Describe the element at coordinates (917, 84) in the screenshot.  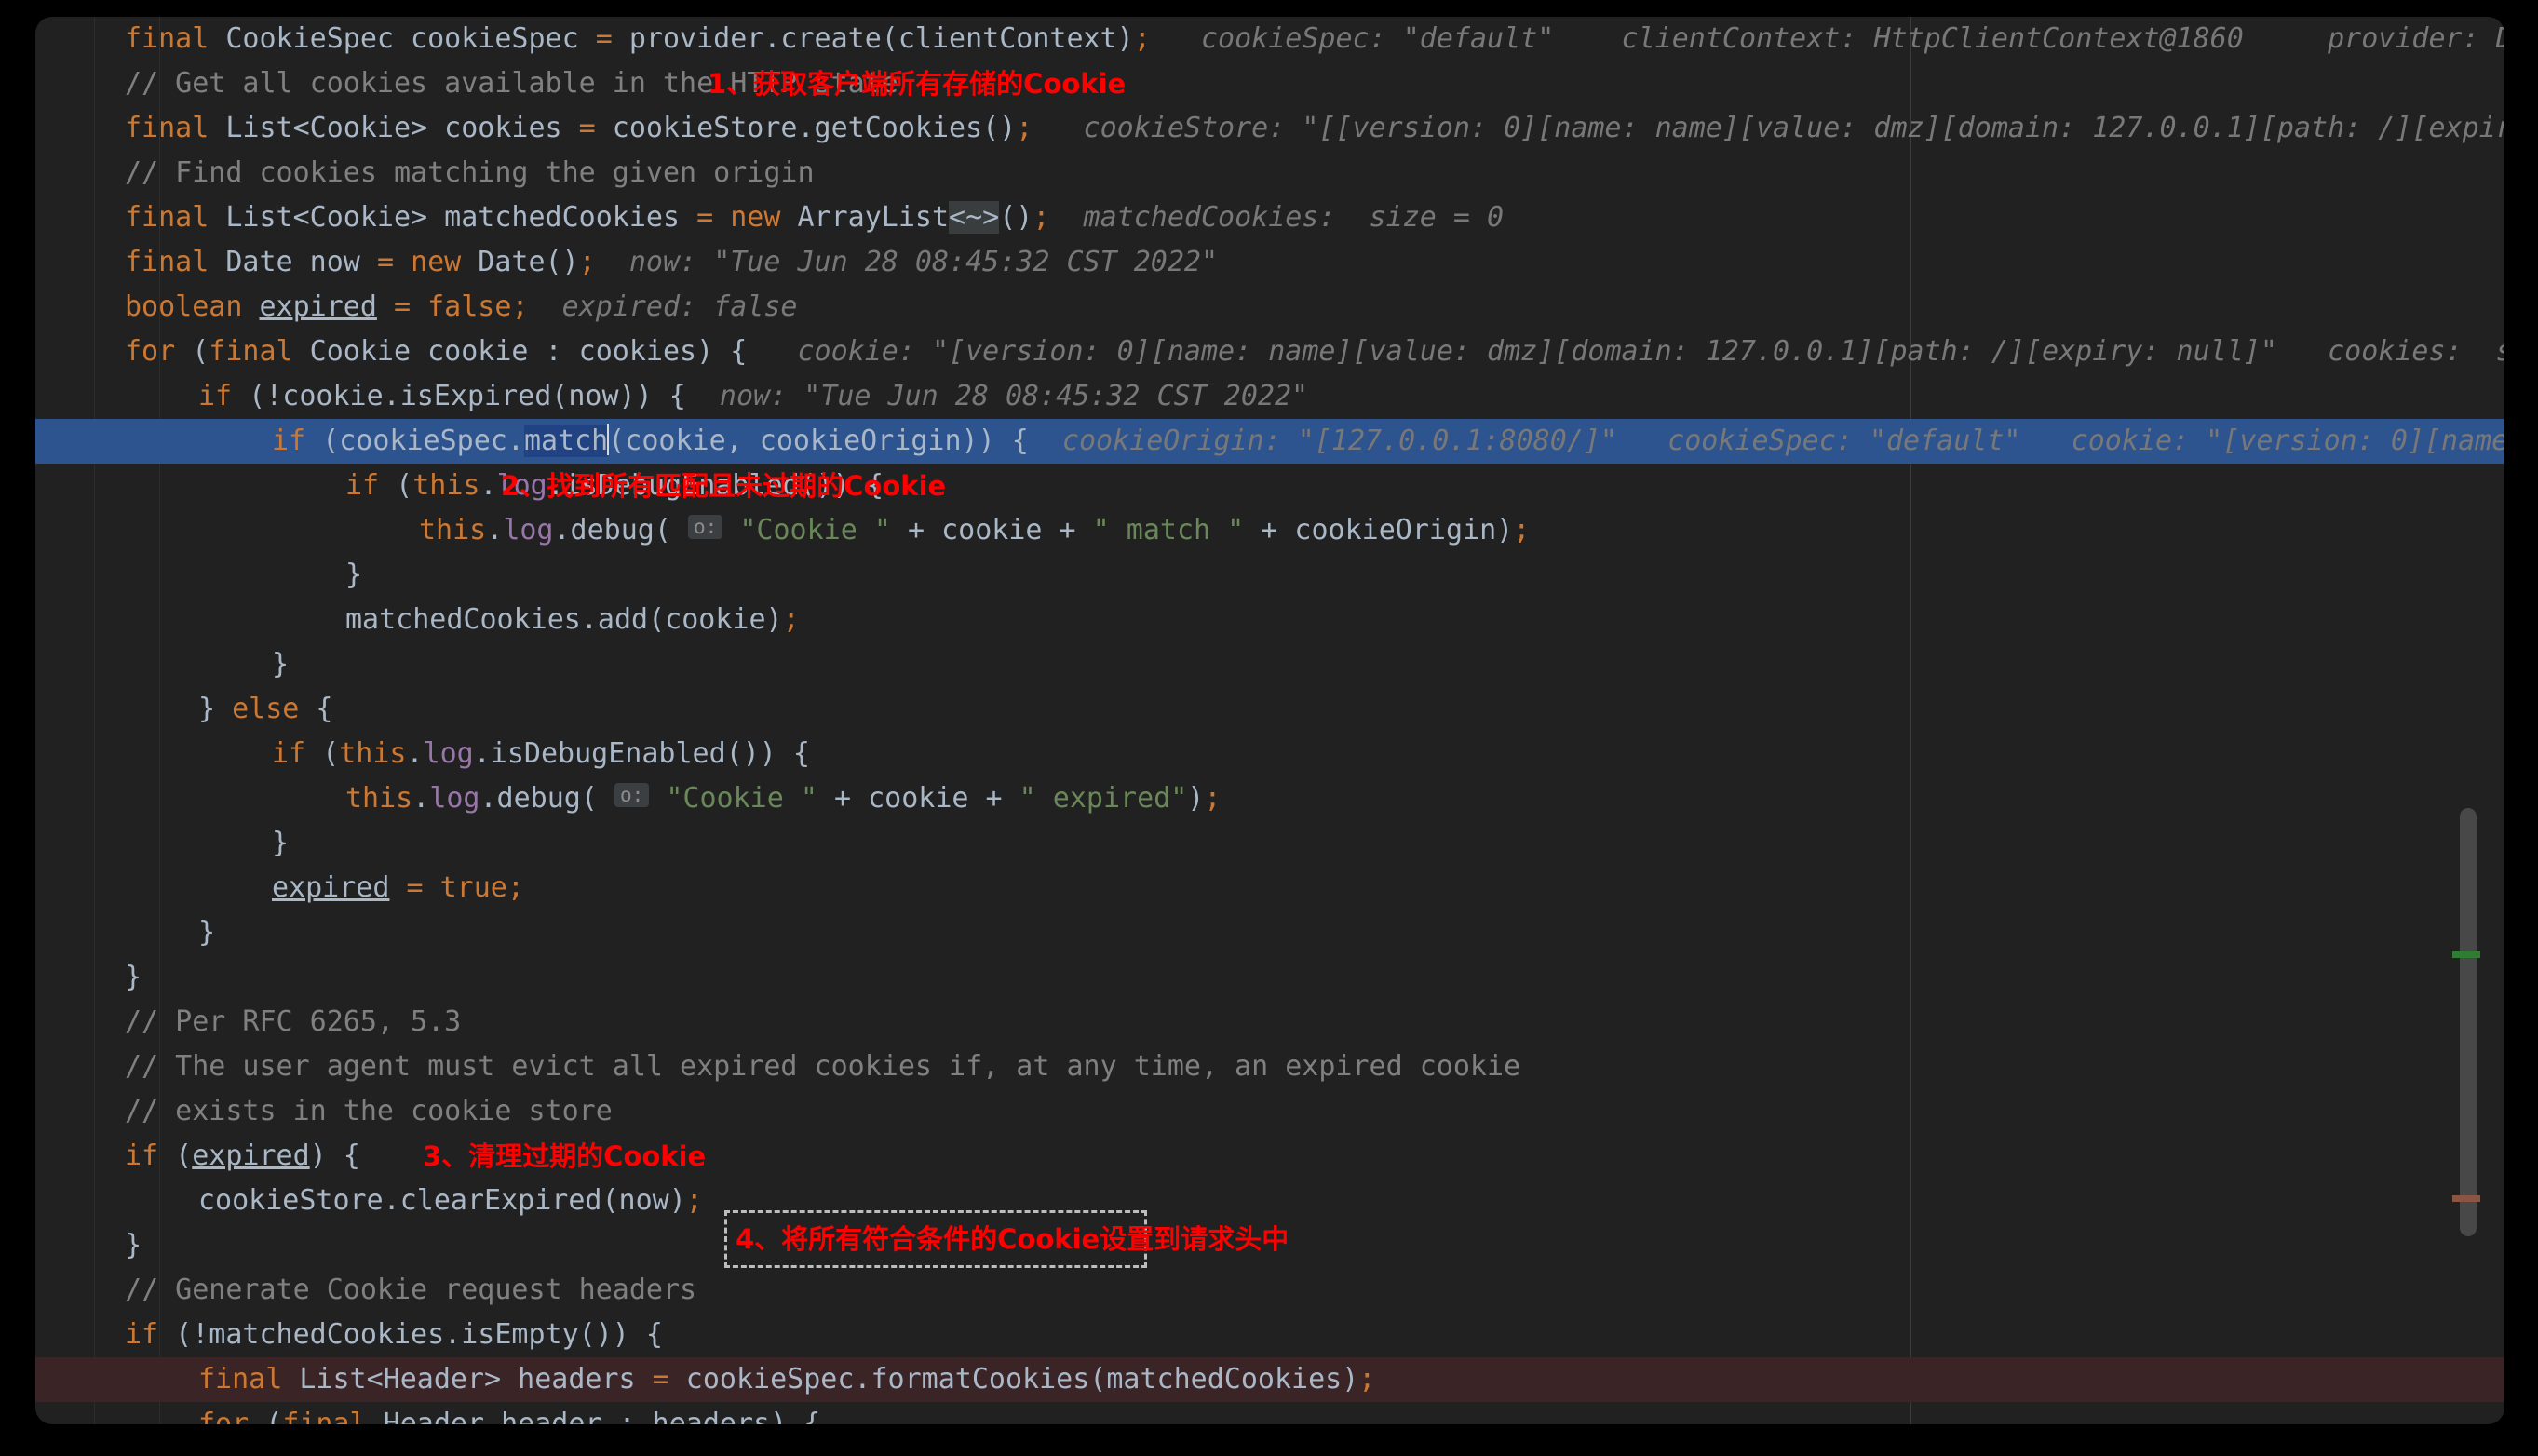
I see `annotation-step-1: 1、获取客户端所有存储的Cookie` at that location.